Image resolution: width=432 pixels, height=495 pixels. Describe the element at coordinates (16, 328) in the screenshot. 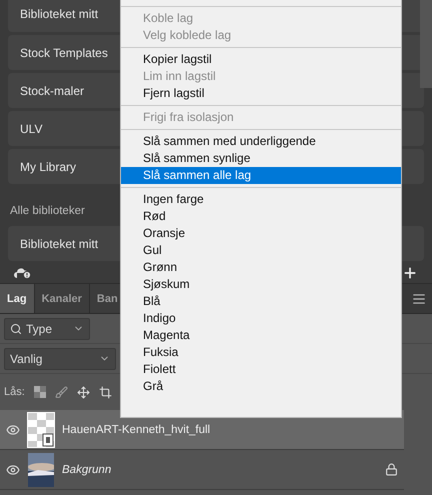

I see `search-icon` at that location.